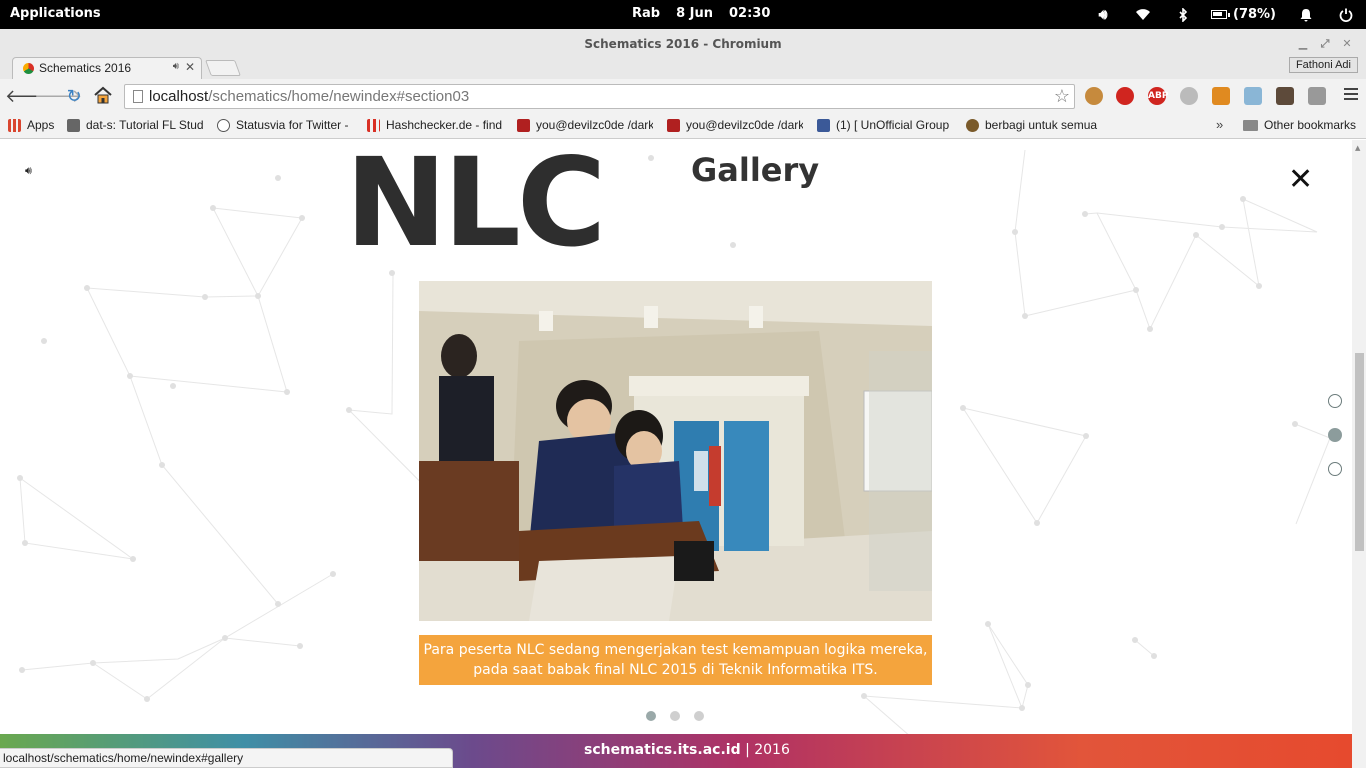 The image size is (1366, 768). I want to click on url-host: localhost, so click(179, 96).